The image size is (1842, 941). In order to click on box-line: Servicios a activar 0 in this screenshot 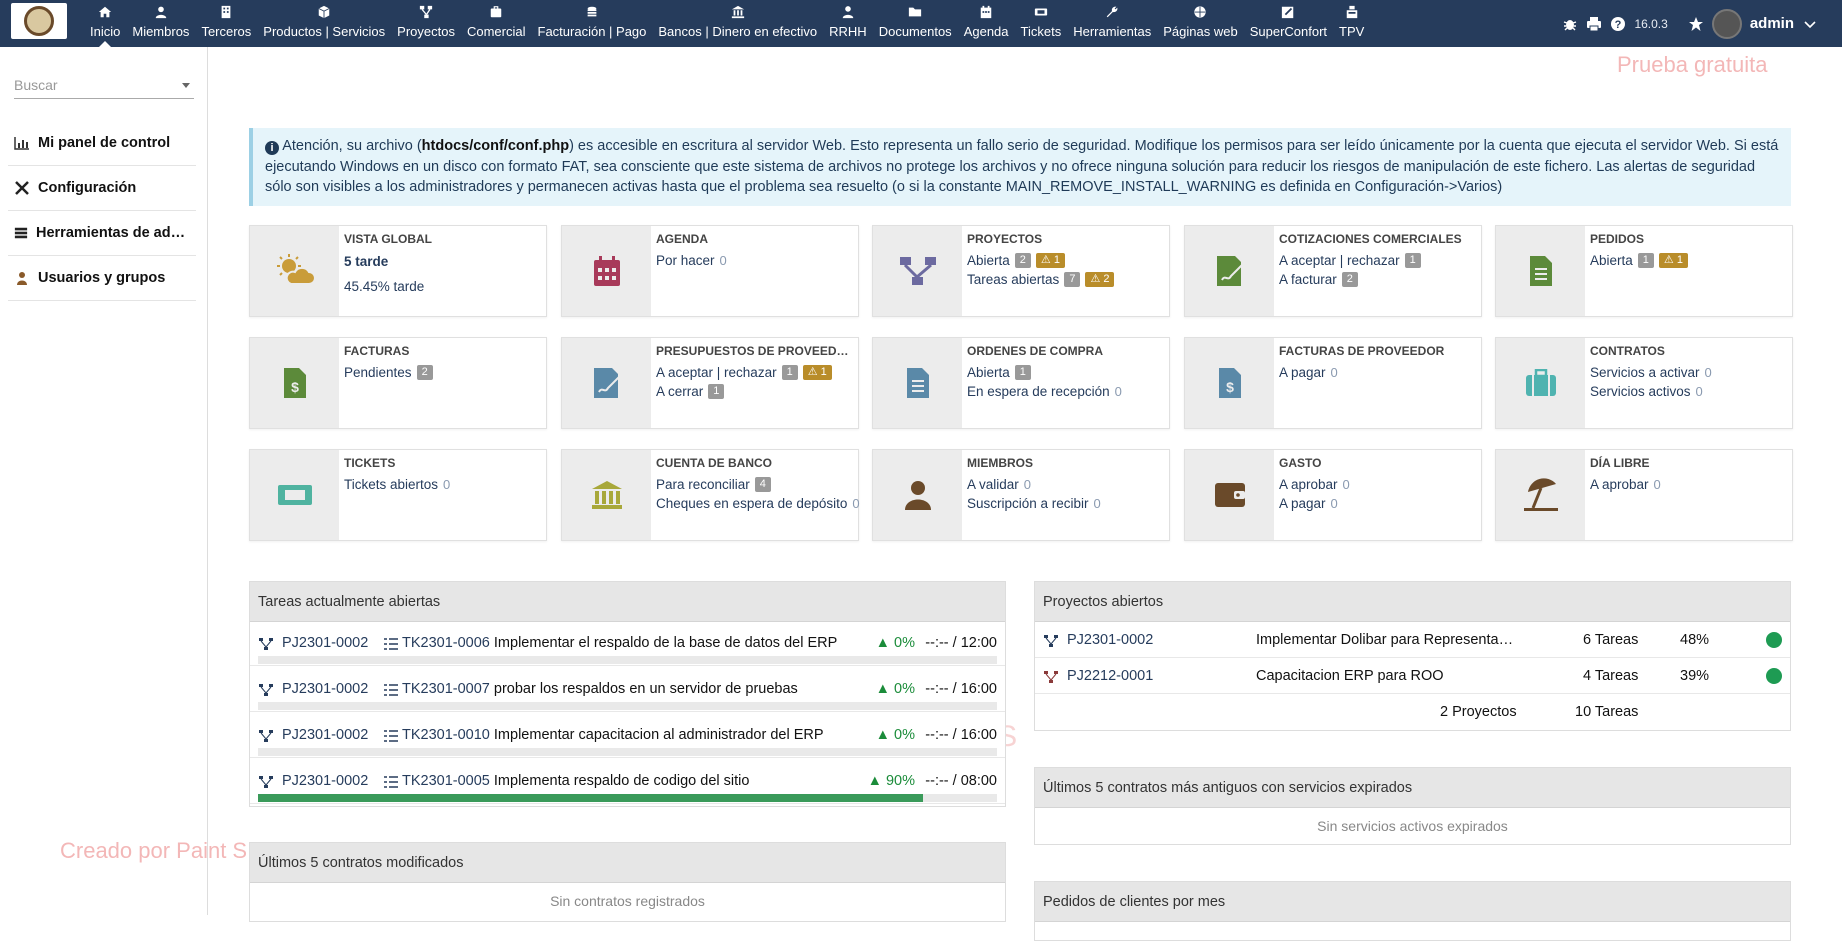, I will do `click(1651, 372)`.